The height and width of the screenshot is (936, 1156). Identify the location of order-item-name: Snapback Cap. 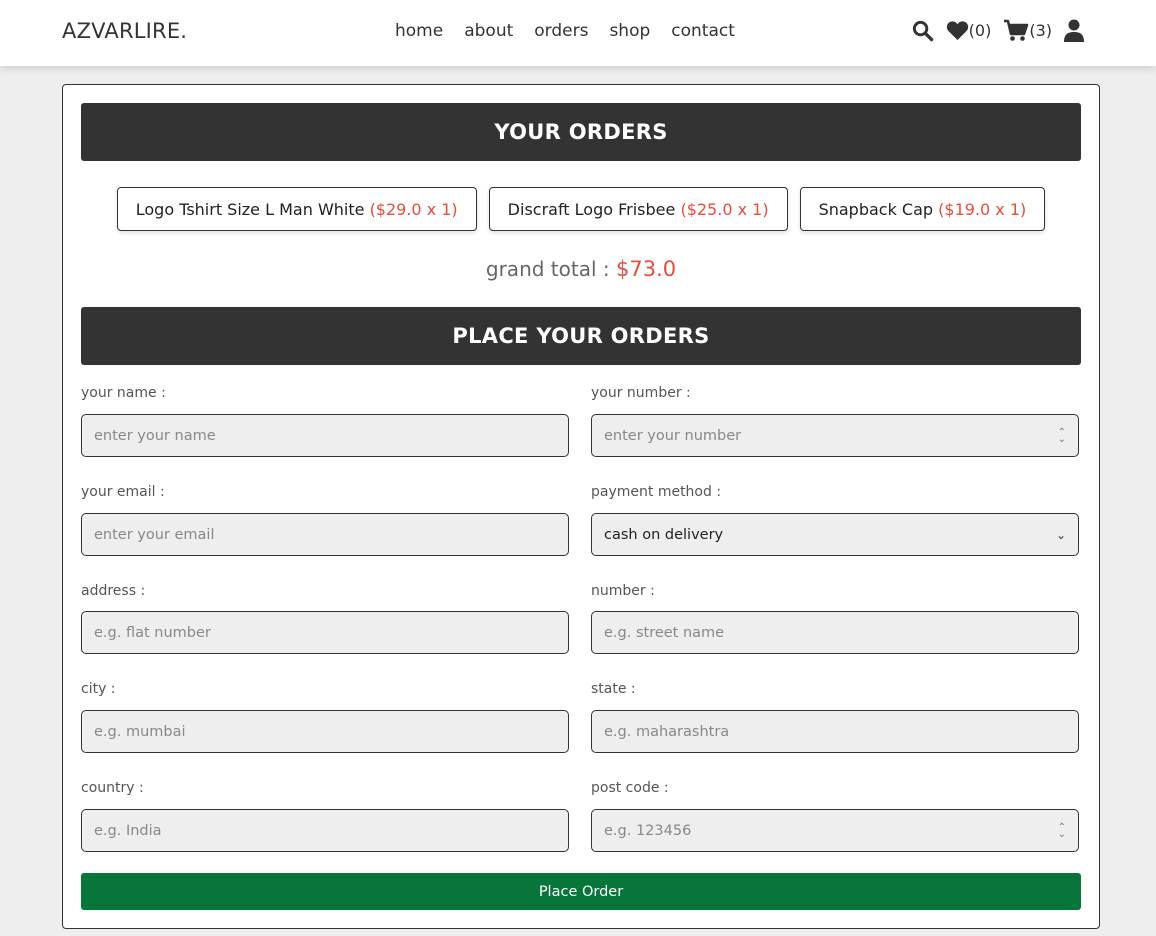
(876, 209).